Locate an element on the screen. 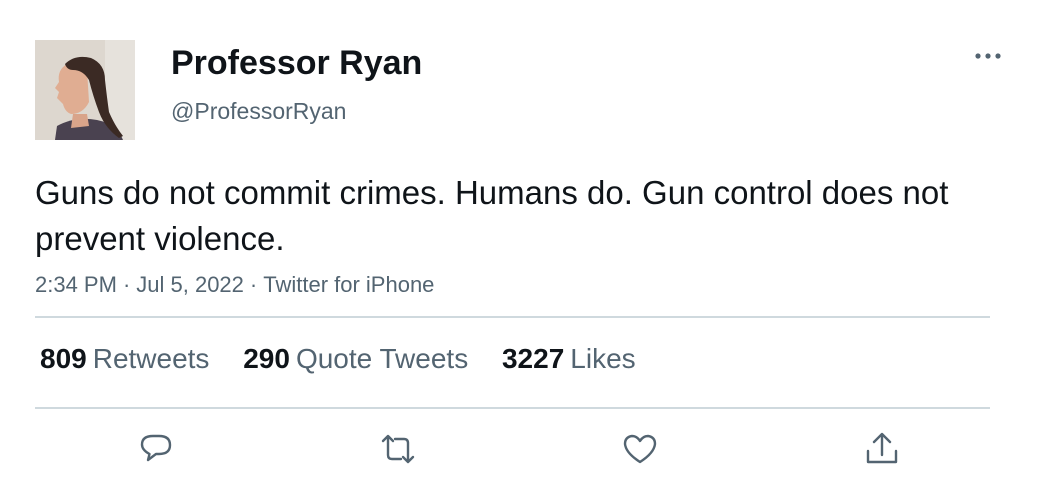 The width and height of the screenshot is (1050, 480). like-button is located at coordinates (640, 449).